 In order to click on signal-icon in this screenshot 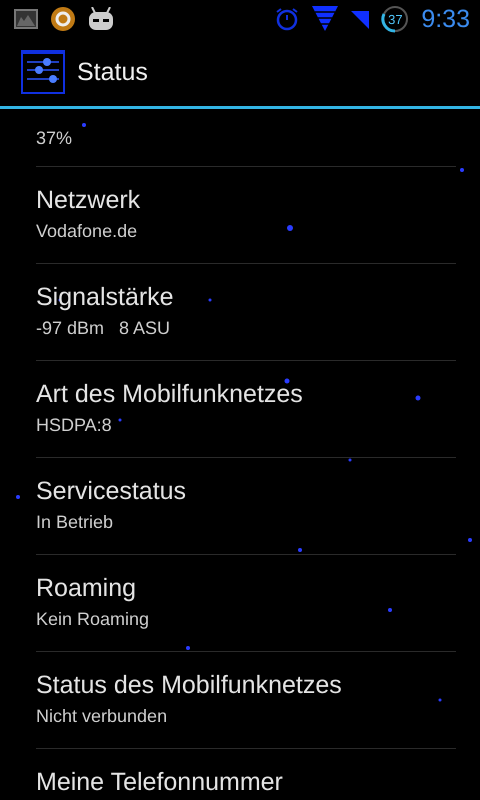, I will do `click(325, 19)`.